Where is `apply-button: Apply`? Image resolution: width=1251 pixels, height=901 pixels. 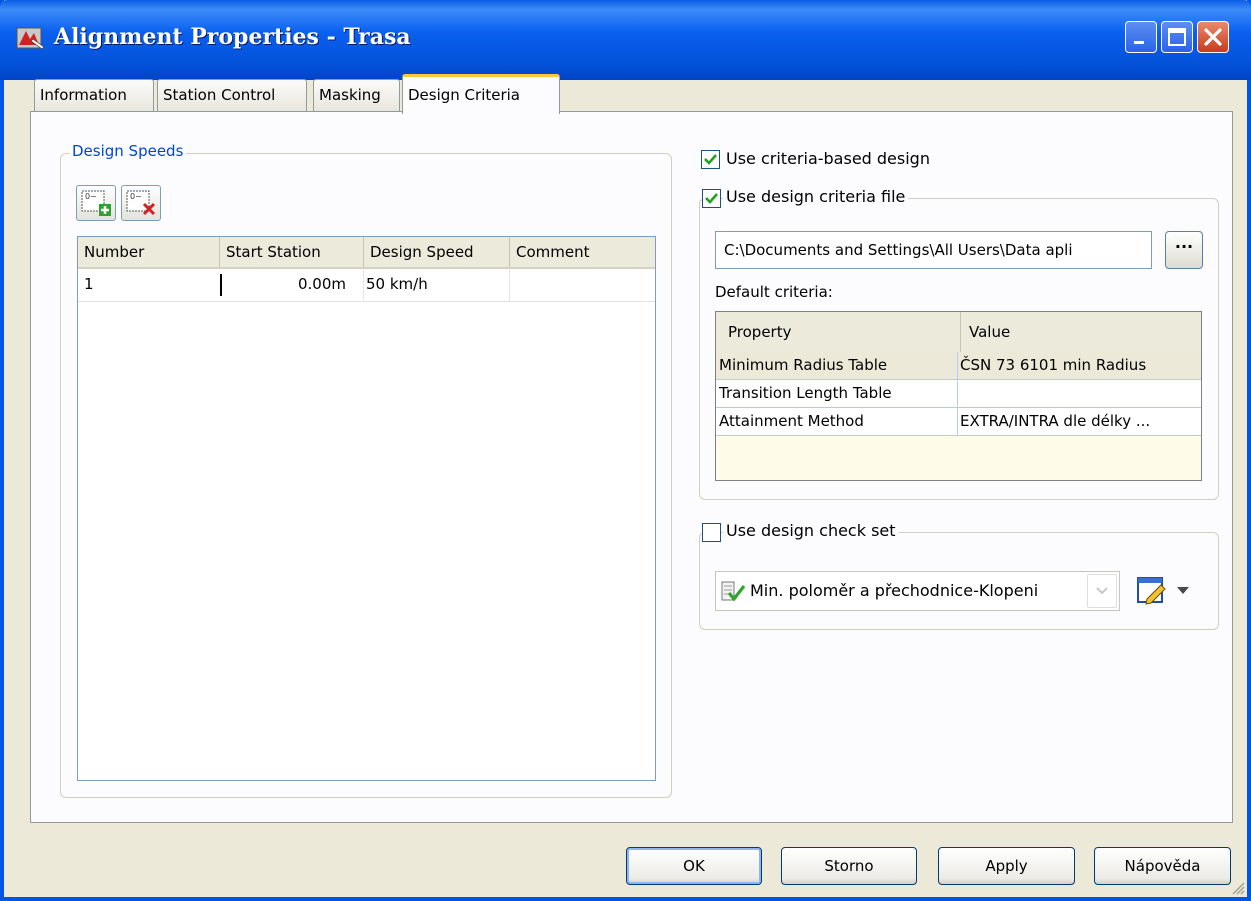
apply-button: Apply is located at coordinates (1006, 866).